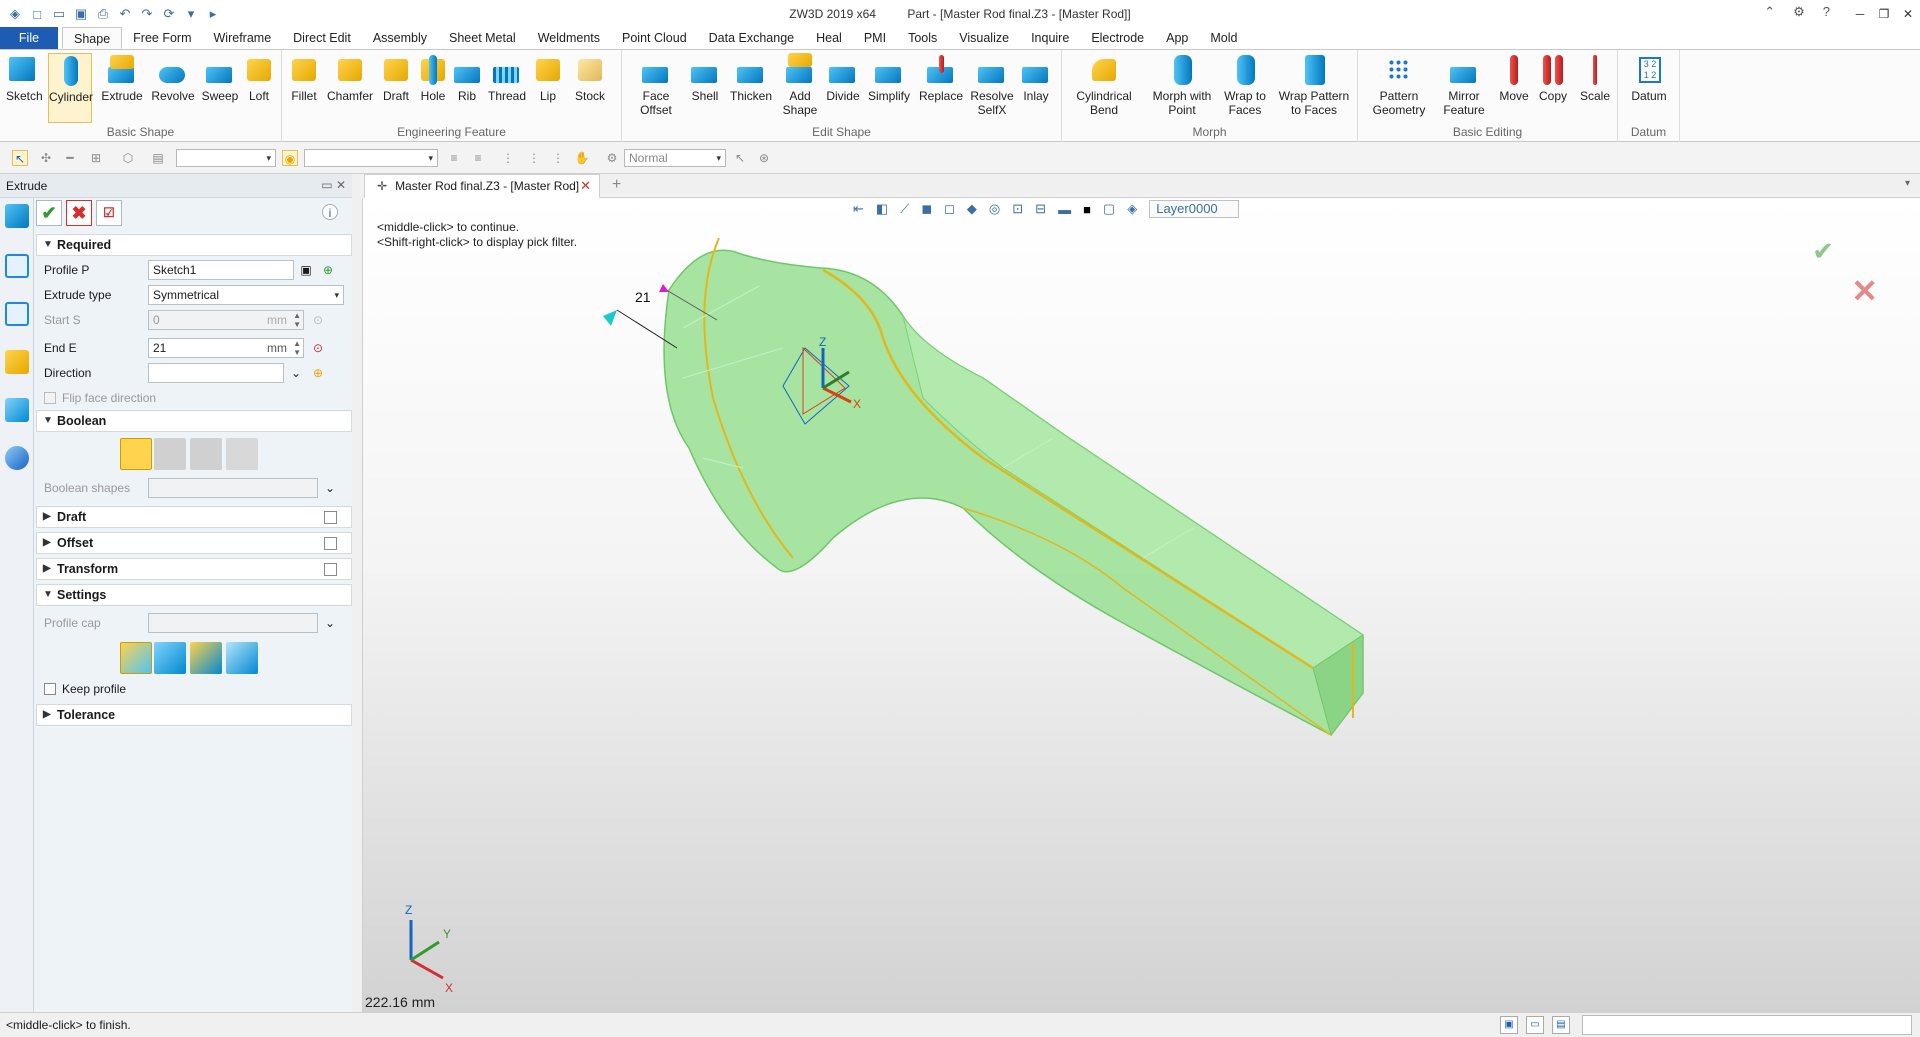  What do you see at coordinates (158, 158) in the screenshot?
I see `layer-tool-icon: ▤` at bounding box center [158, 158].